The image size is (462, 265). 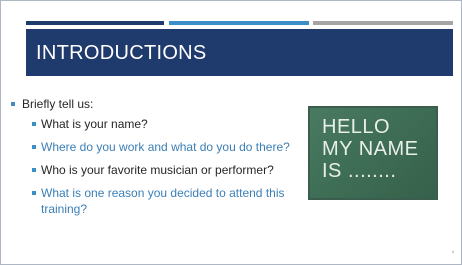 I want to click on list-item: What is your name?, so click(x=156, y=124).